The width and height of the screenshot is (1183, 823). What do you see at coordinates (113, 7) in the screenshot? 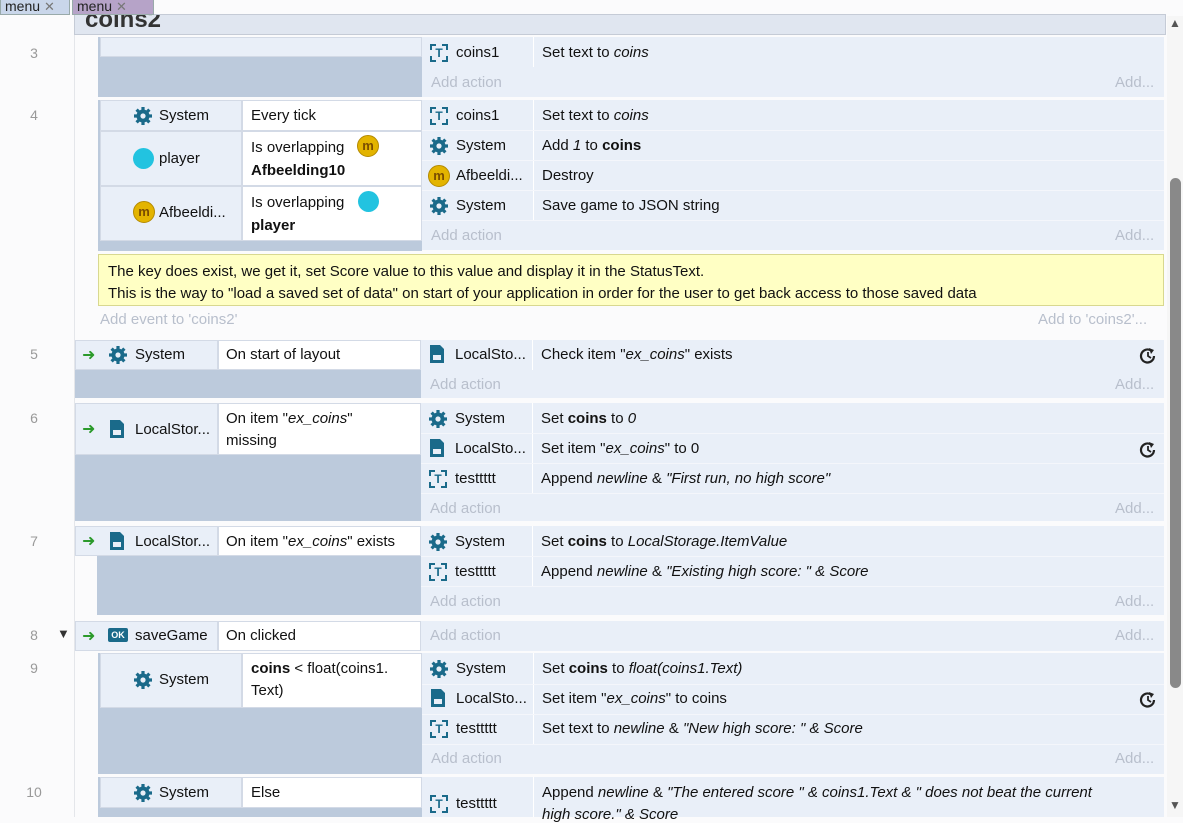
I see `tab-menu-2: menu ✕` at bounding box center [113, 7].